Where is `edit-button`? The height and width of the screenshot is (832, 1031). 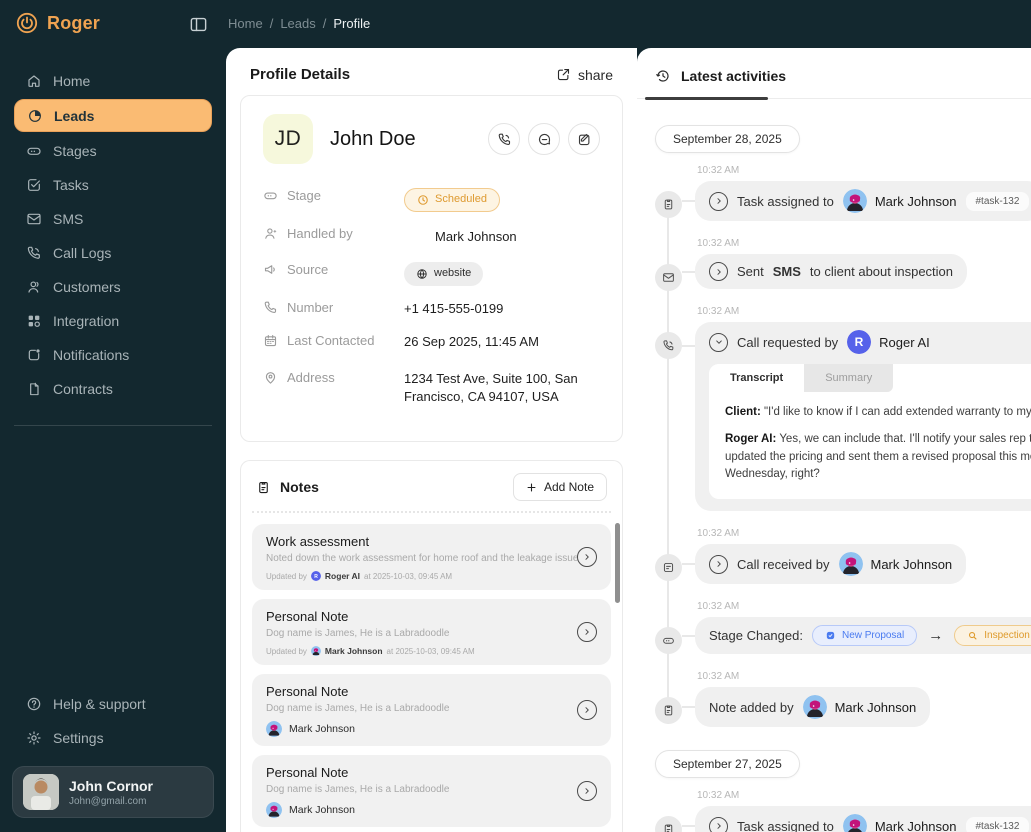
edit-button is located at coordinates (584, 139).